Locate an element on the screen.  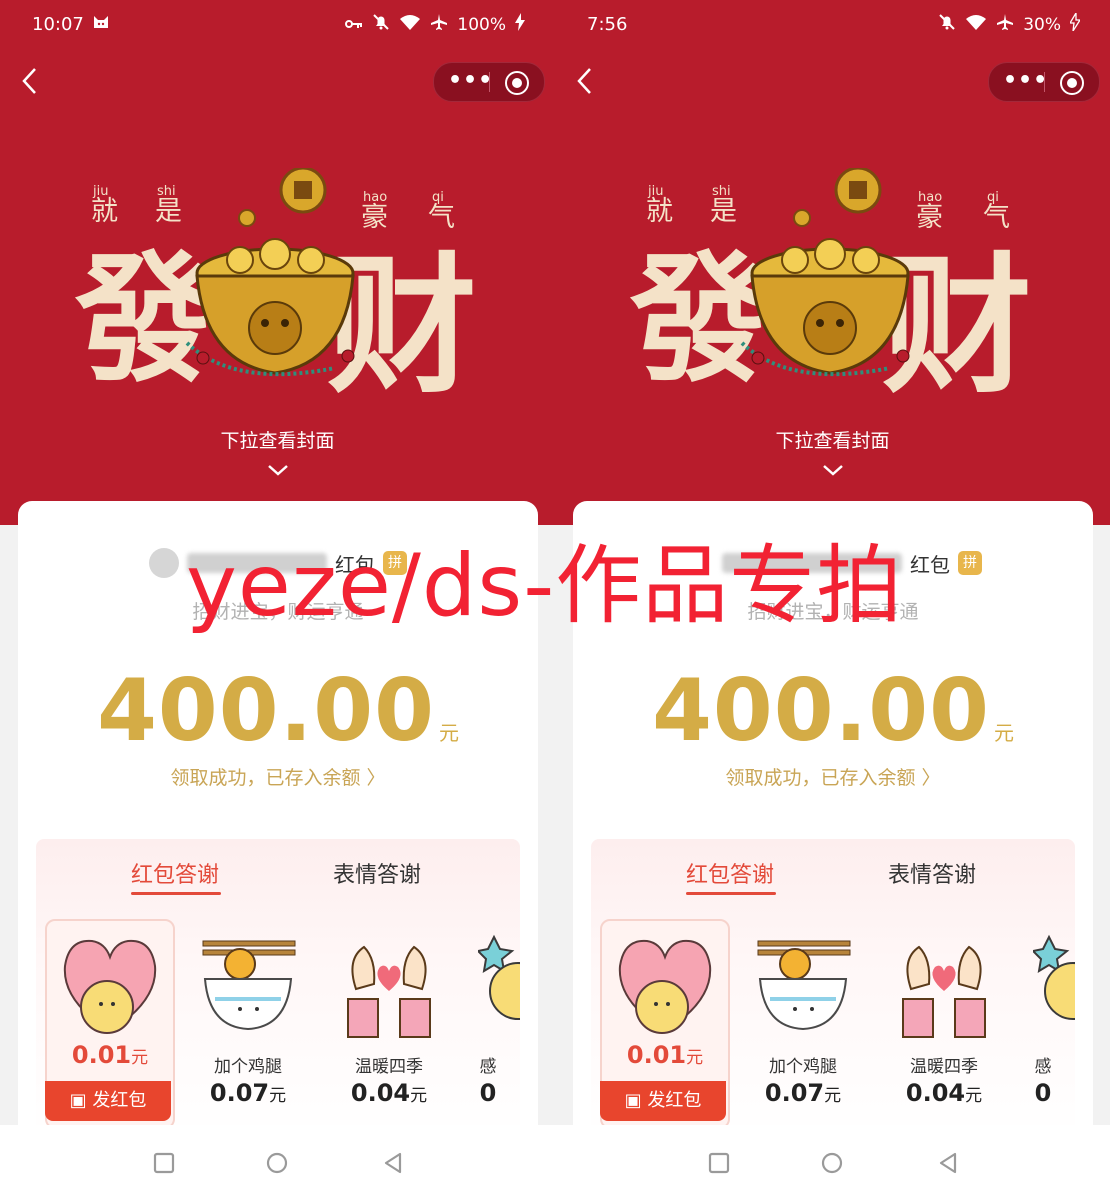
status-time: 7:56 is located at coordinates (607, 24).